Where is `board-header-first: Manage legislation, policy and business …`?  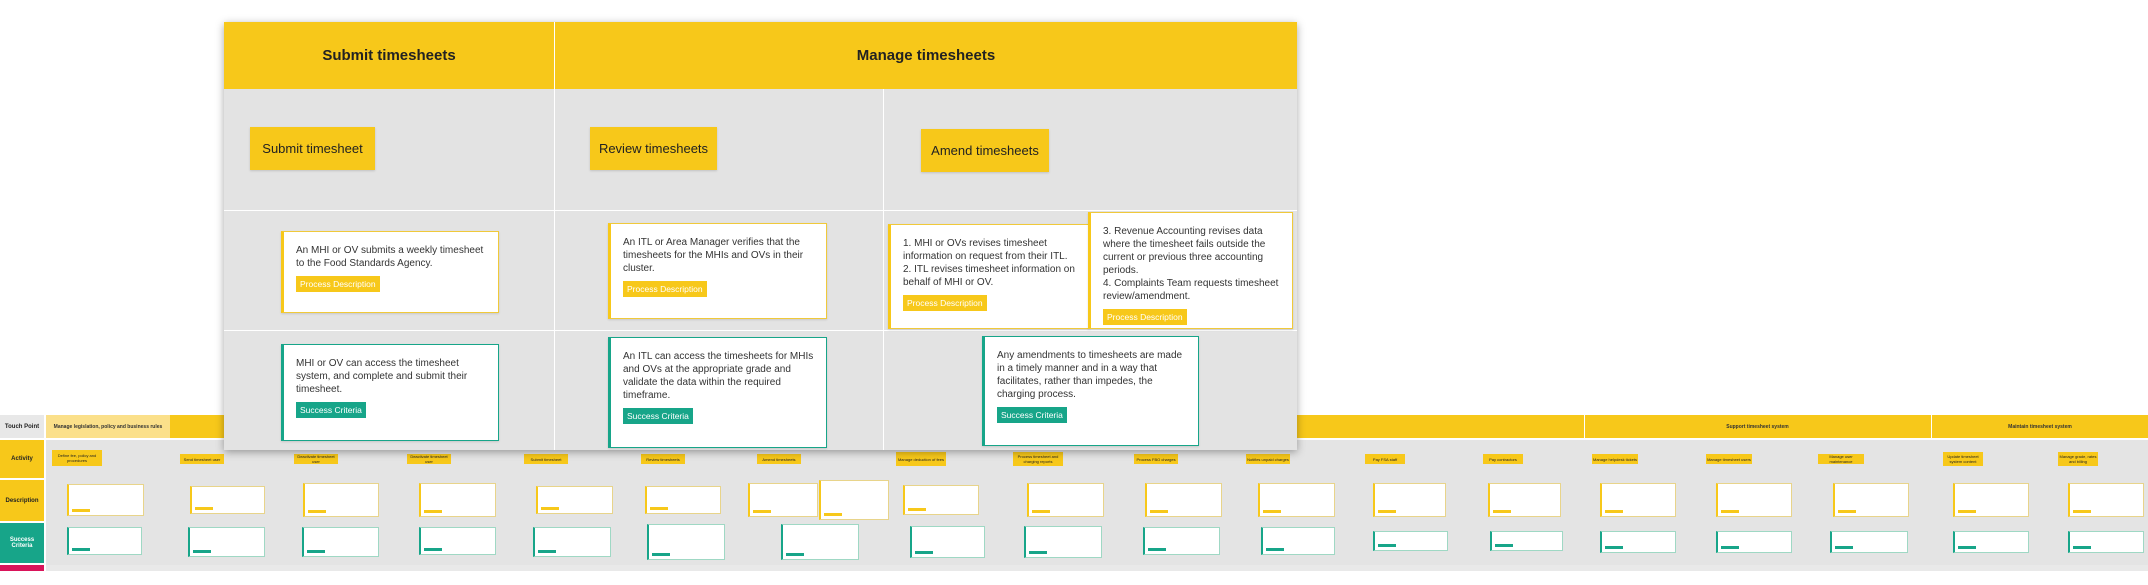 board-header-first: Manage legislation, policy and business … is located at coordinates (108, 426).